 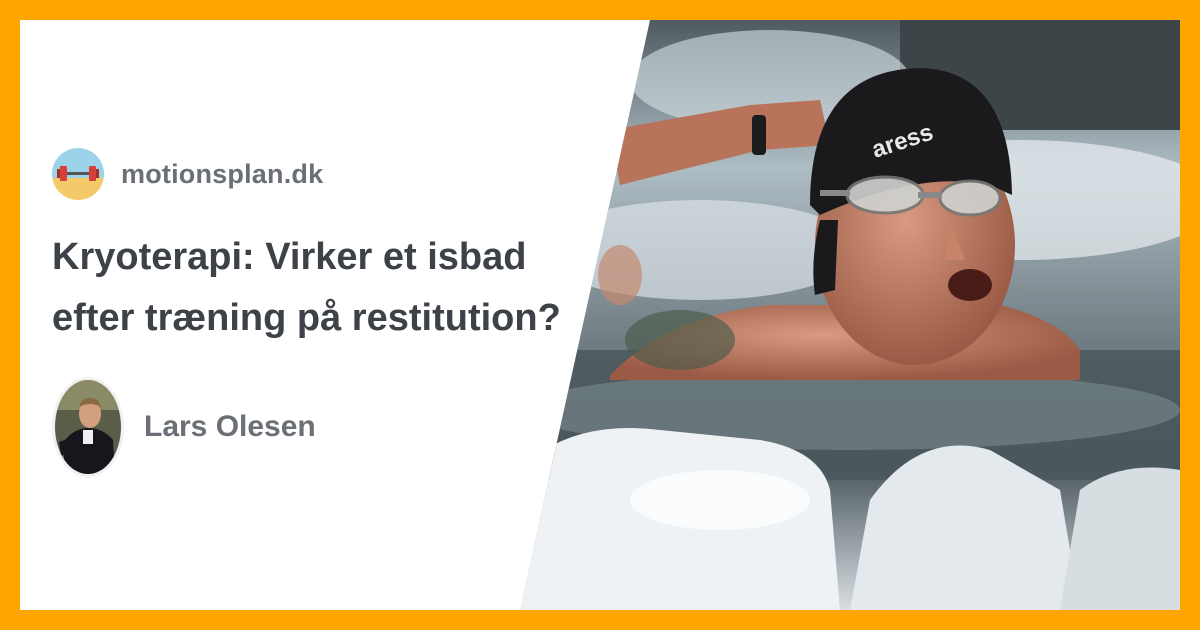 What do you see at coordinates (222, 174) in the screenshot?
I see `site-name: motionsplan.dk` at bounding box center [222, 174].